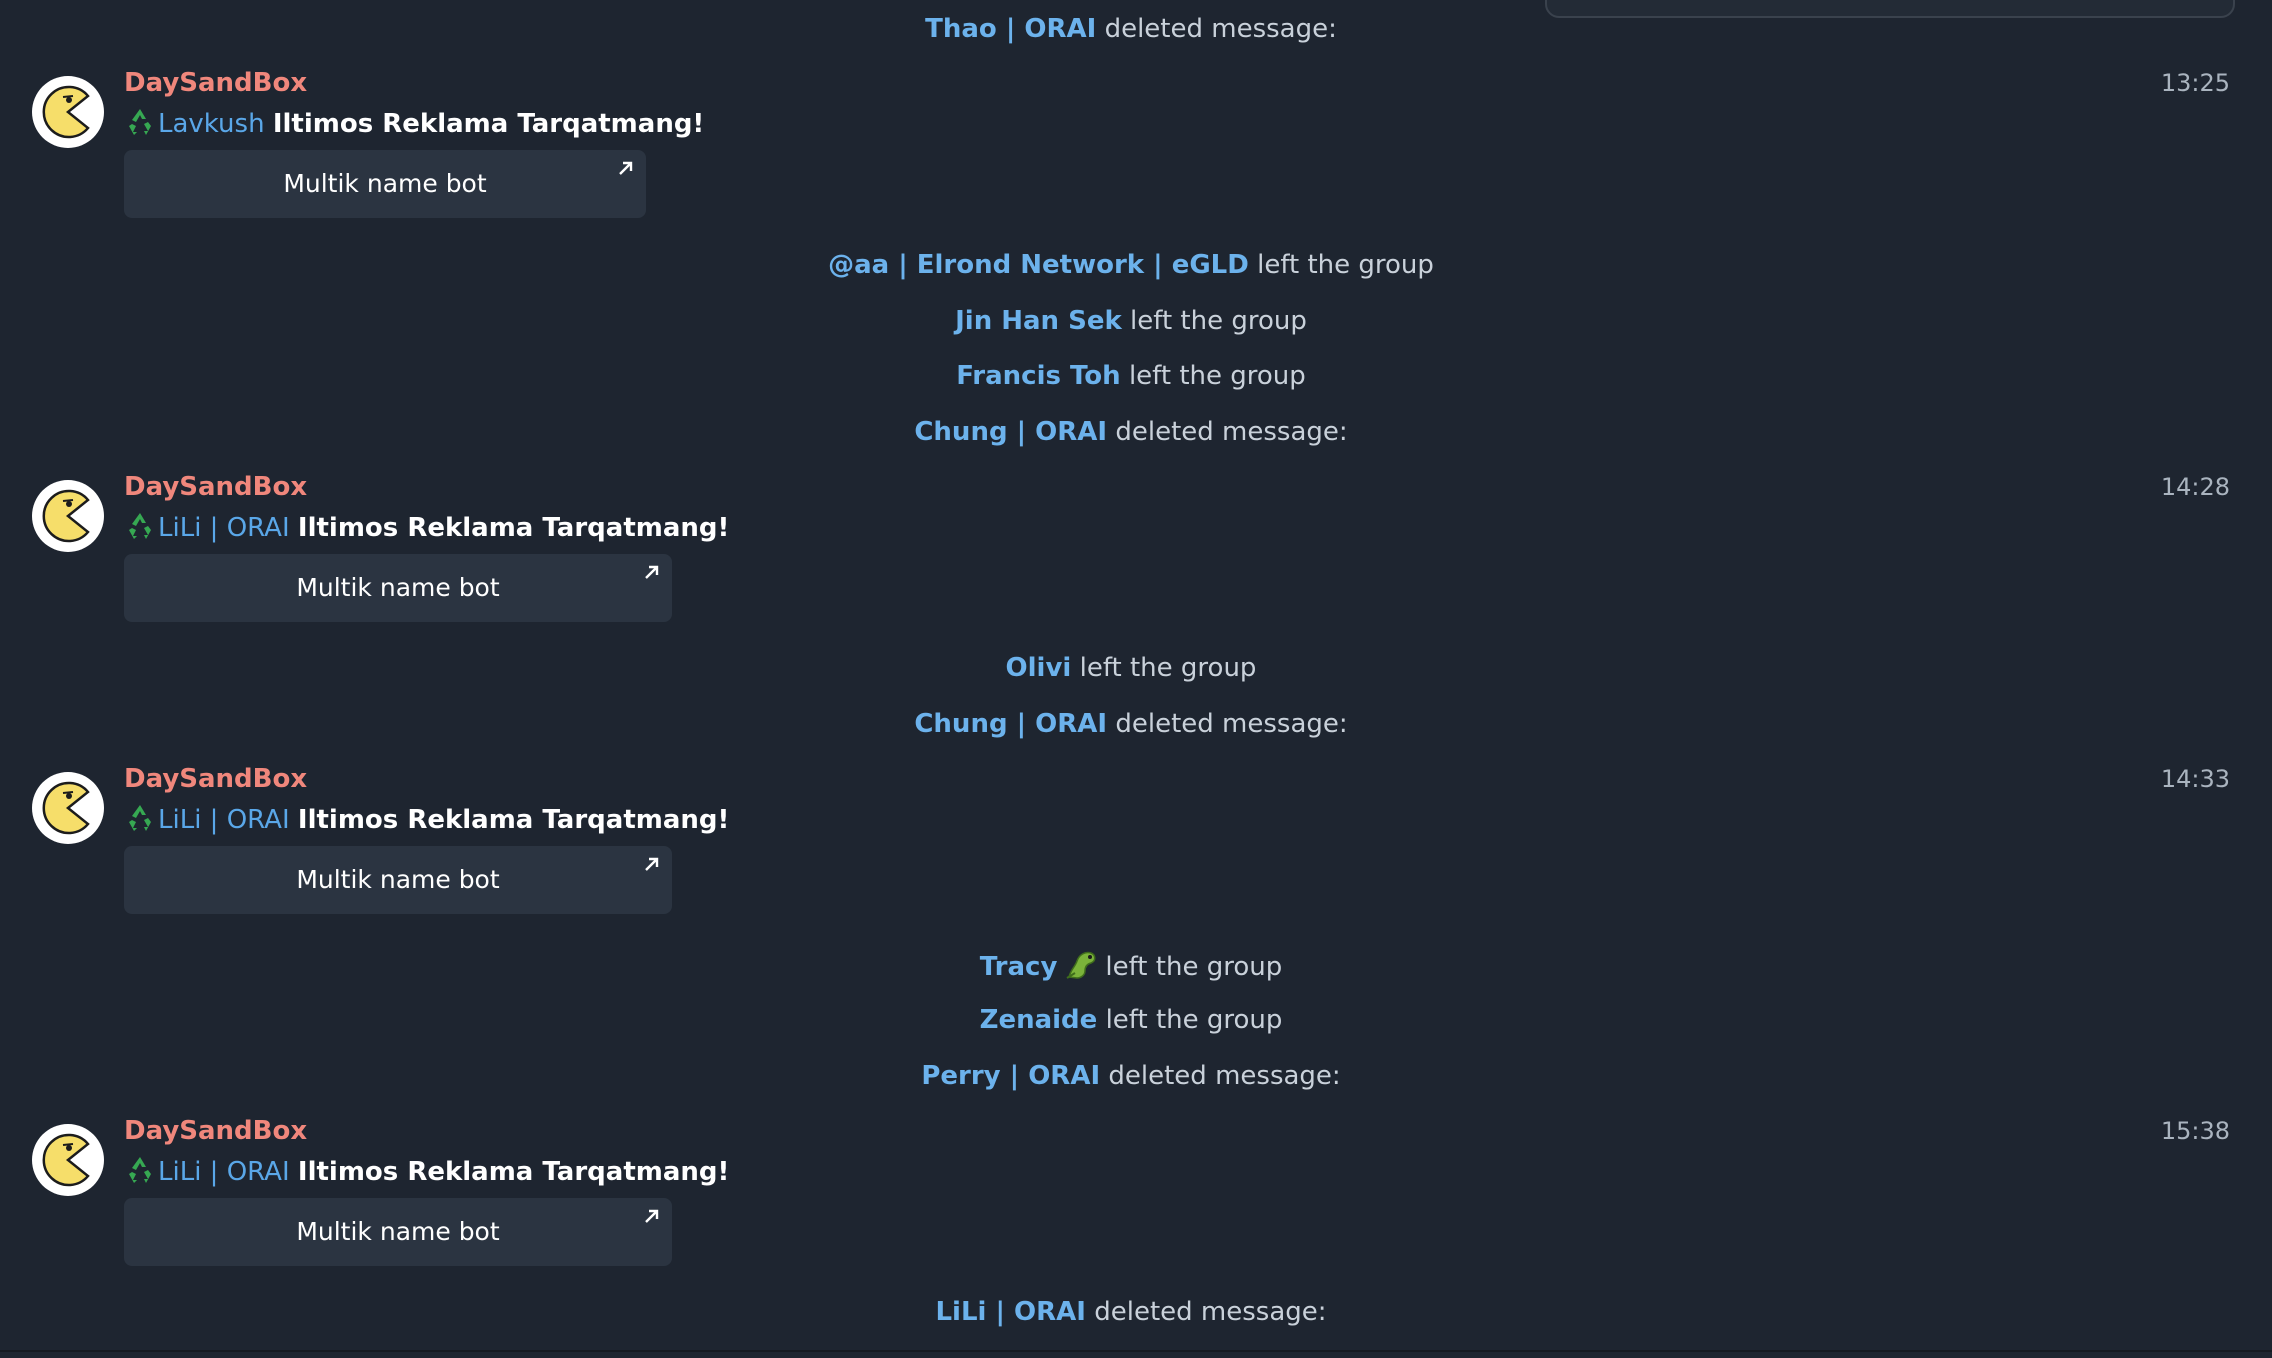 The image size is (2272, 1358). Describe the element at coordinates (1038, 321) in the screenshot. I see `service-user-link: Jin Han Sek` at that location.